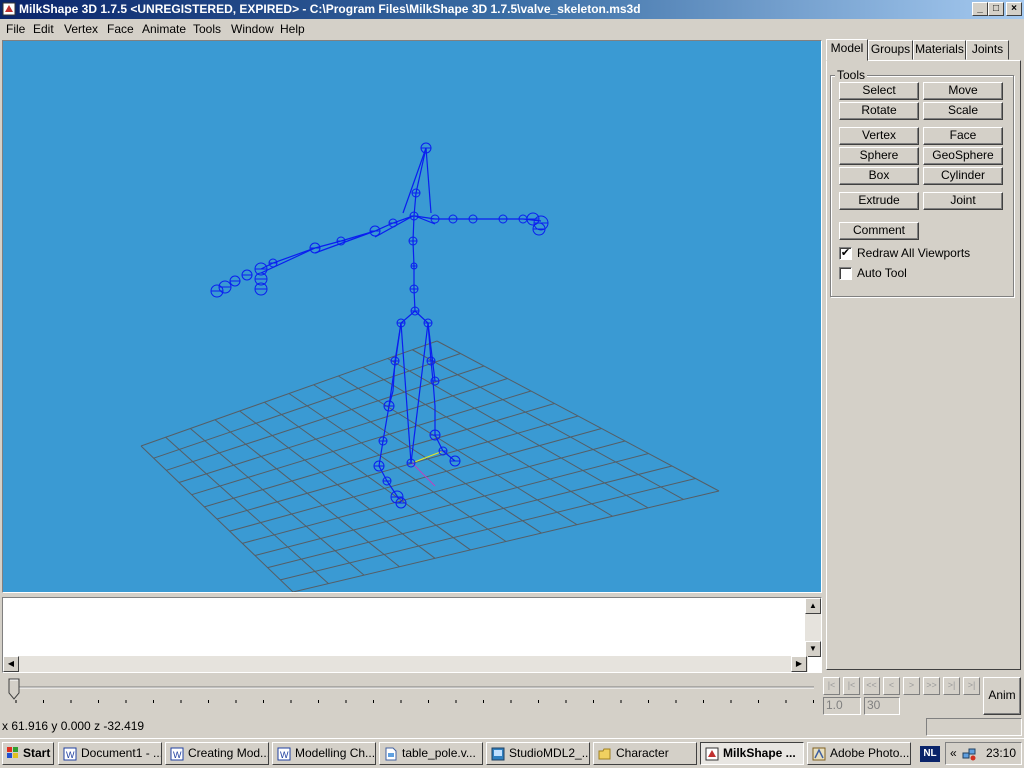 This screenshot has width=1024, height=768. I want to click on rewind-button: <<, so click(871, 686).